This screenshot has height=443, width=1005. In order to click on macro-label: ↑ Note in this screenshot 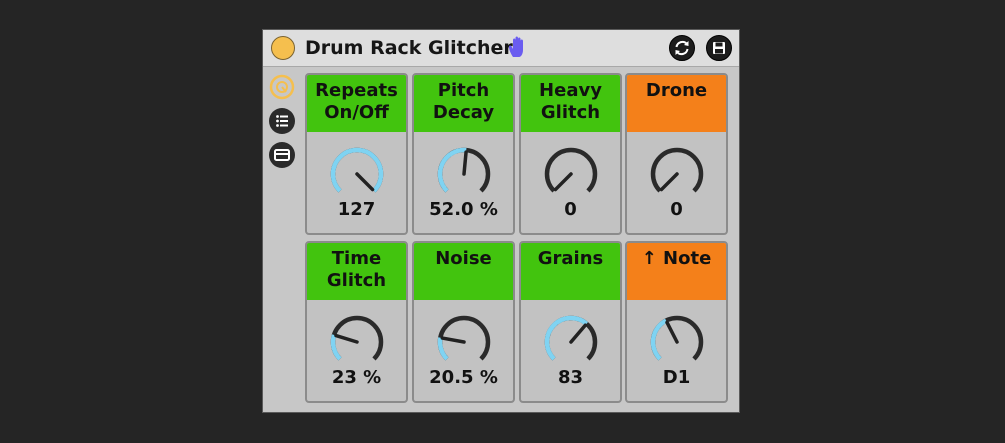, I will do `click(676, 271)`.